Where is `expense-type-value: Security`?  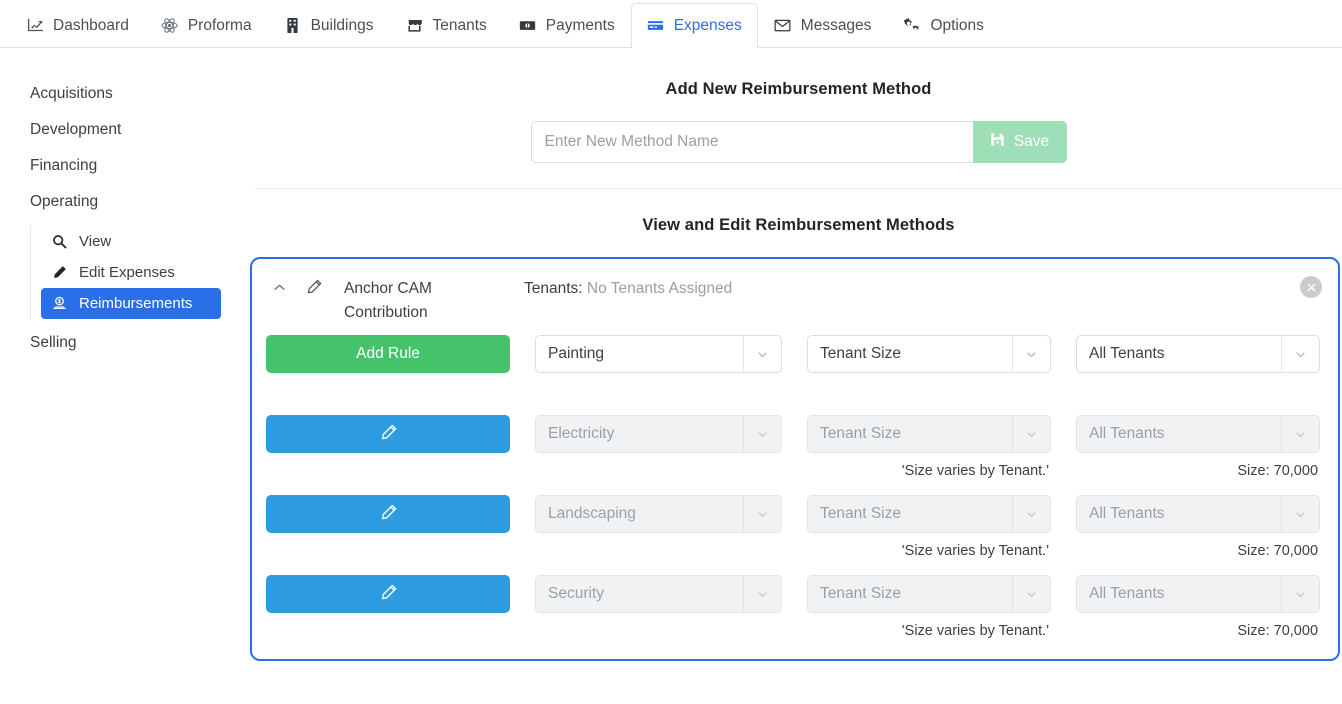
expense-type-value: Security is located at coordinates (576, 593).